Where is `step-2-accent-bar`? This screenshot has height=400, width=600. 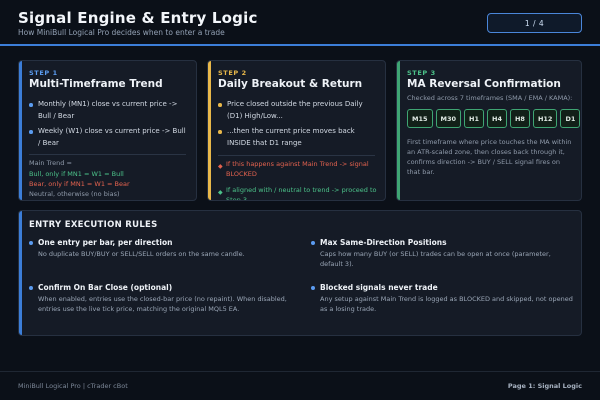
step-2-accent-bar is located at coordinates (209, 130).